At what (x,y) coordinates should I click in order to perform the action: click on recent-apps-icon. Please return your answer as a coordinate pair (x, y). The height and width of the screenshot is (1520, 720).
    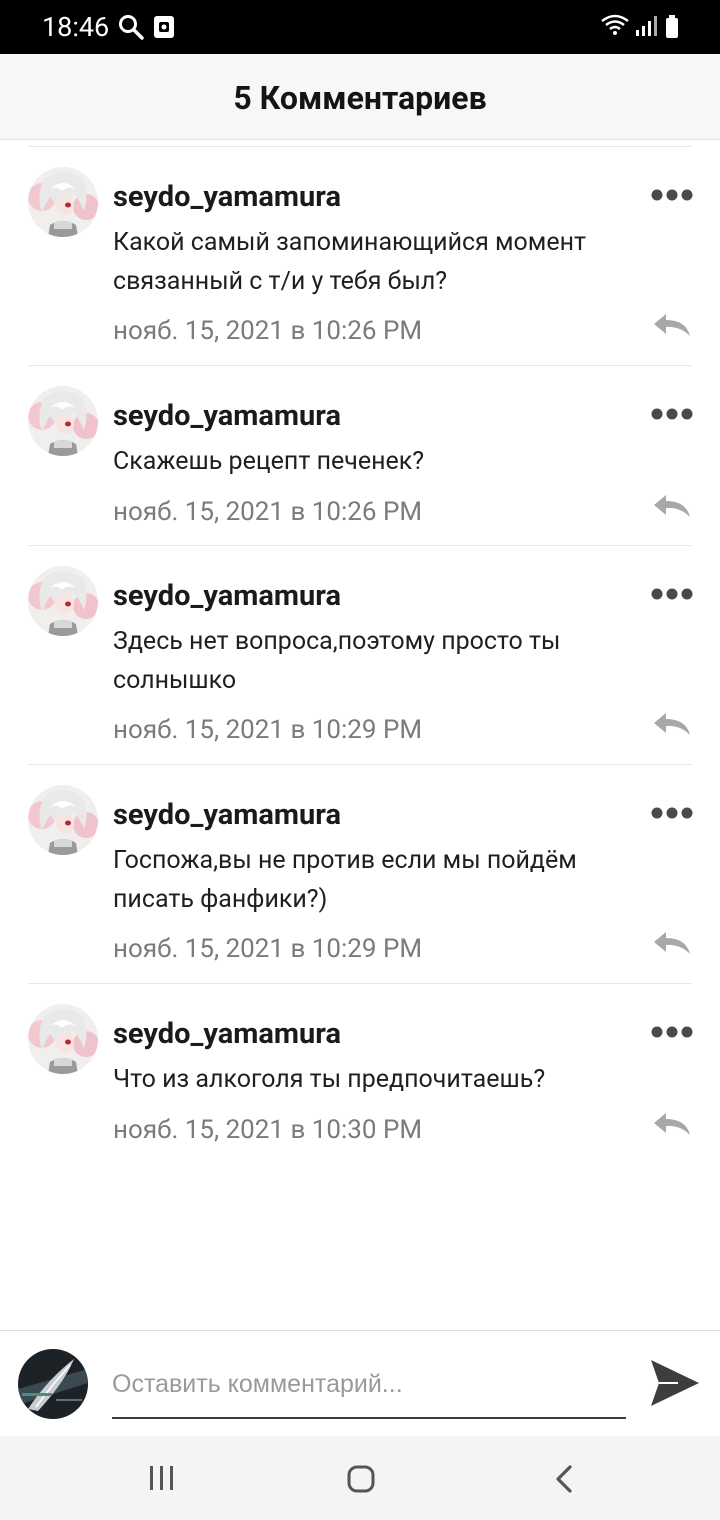
    Looking at the image, I should click on (162, 1480).